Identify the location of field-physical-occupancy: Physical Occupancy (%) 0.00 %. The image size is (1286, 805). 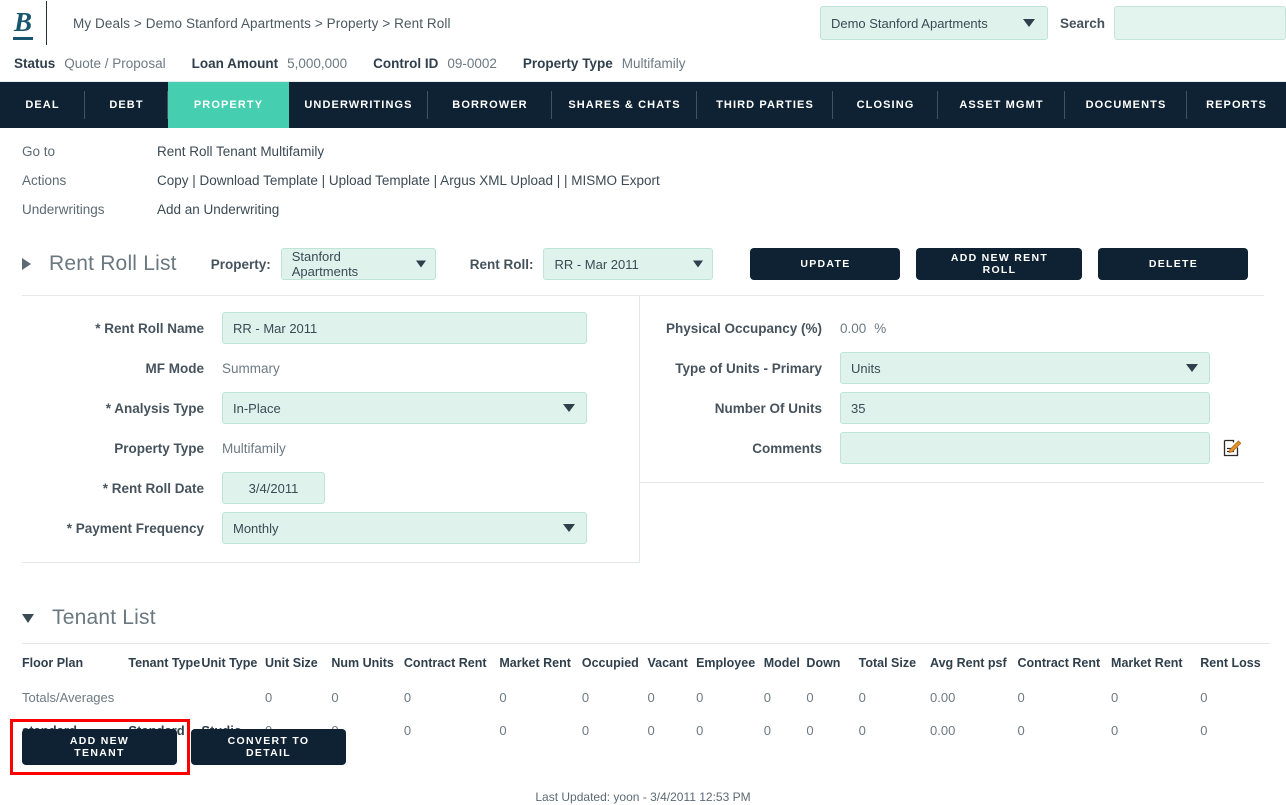
(952, 328).